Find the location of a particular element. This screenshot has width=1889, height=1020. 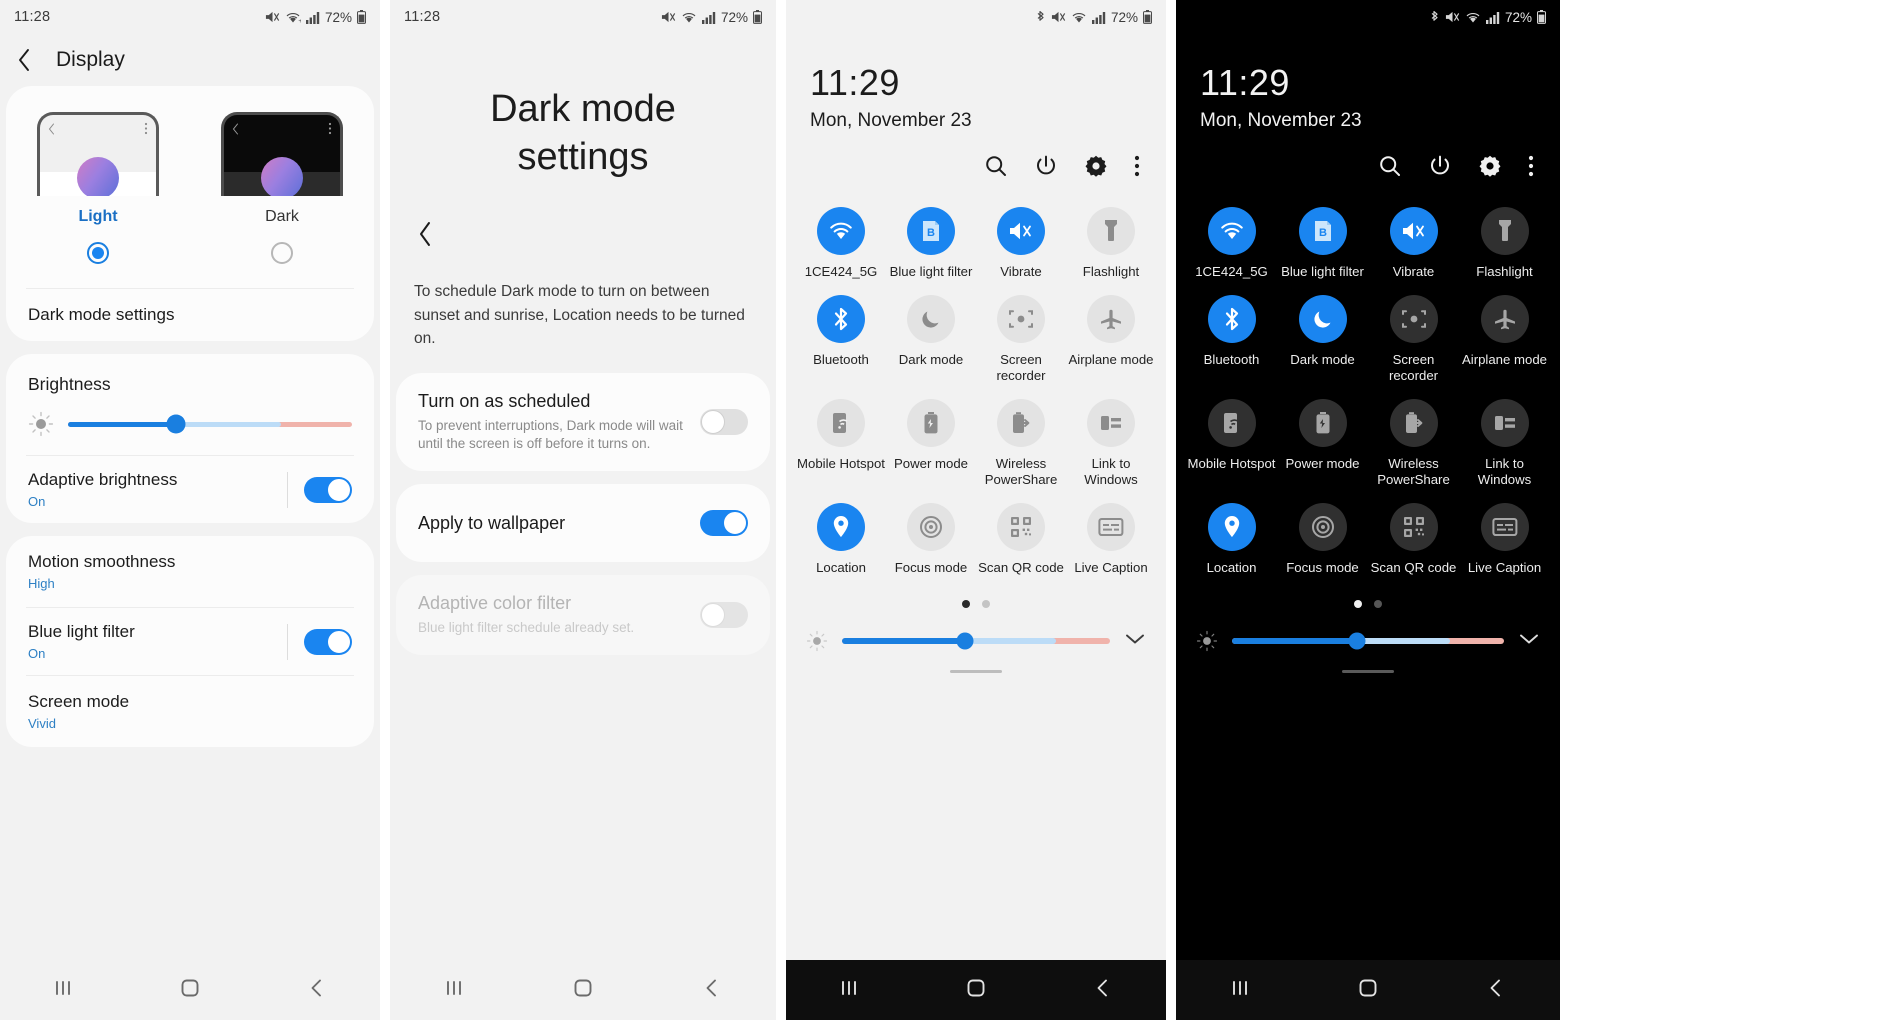

tile-circle is located at coordinates (1413, 231).